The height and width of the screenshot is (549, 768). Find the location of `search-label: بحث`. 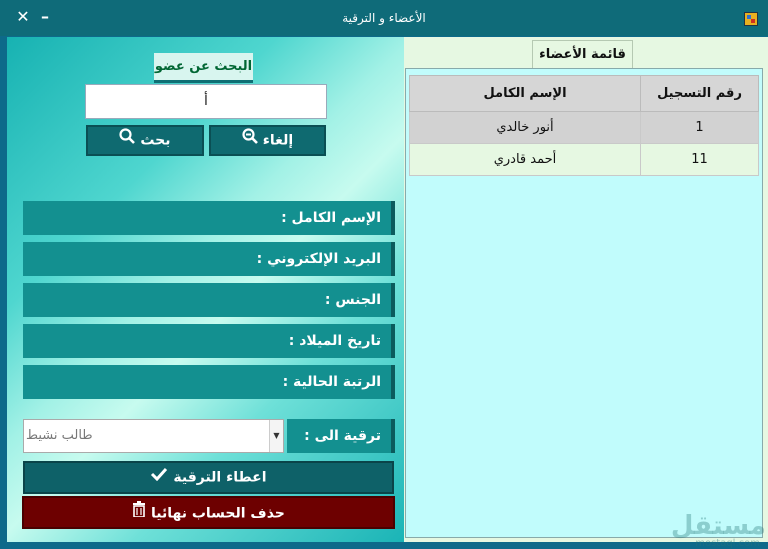

search-label: بحث is located at coordinates (155, 140).